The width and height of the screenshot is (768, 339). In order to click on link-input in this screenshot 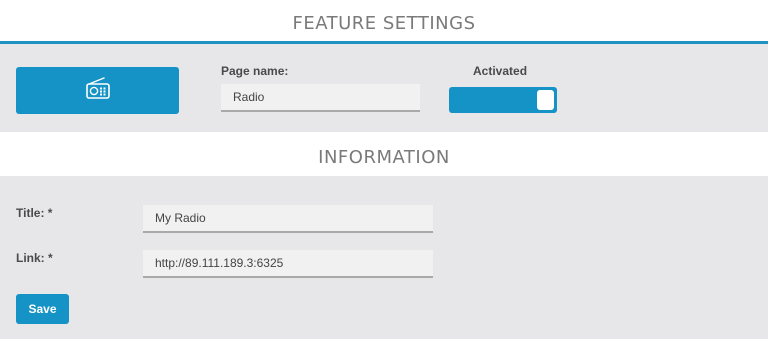, I will do `click(288, 264)`.